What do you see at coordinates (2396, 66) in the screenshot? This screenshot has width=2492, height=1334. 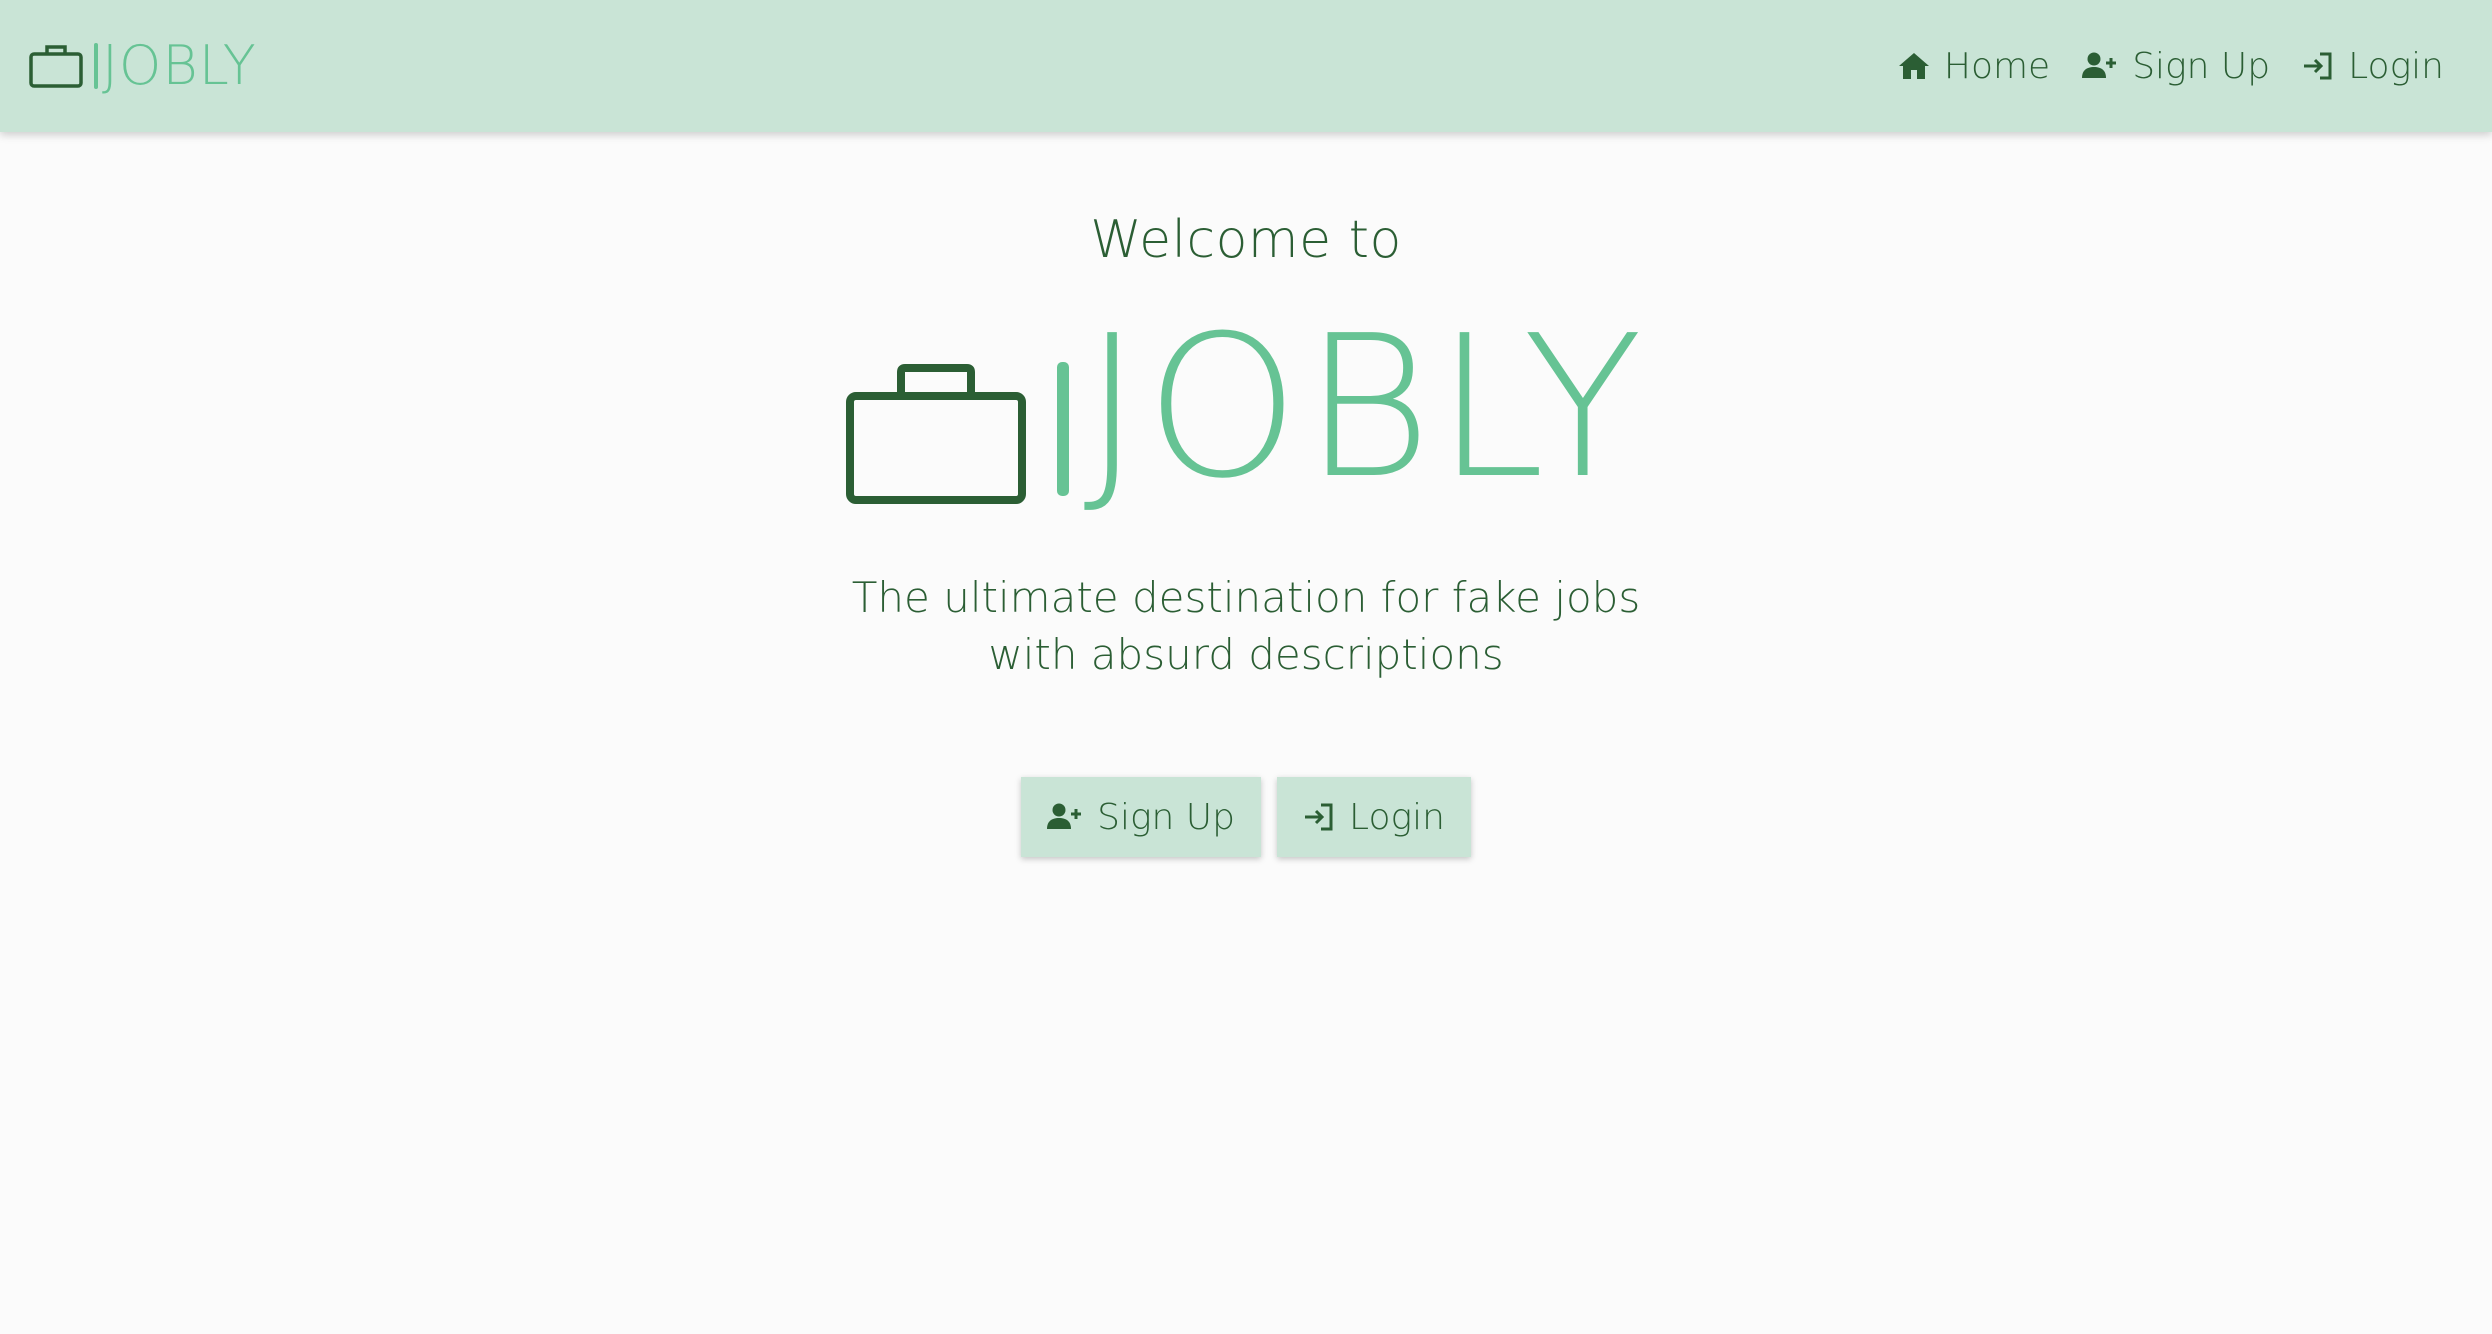 I see `nav-login-label: Login` at bounding box center [2396, 66].